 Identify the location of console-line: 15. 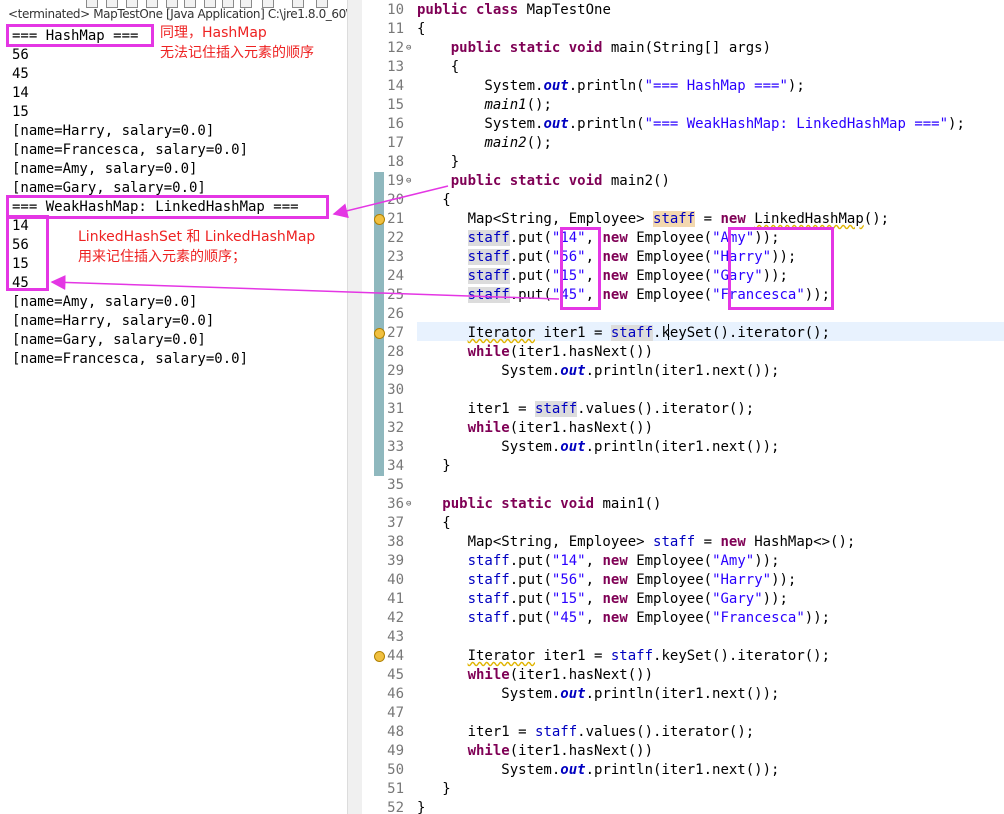
(20, 112).